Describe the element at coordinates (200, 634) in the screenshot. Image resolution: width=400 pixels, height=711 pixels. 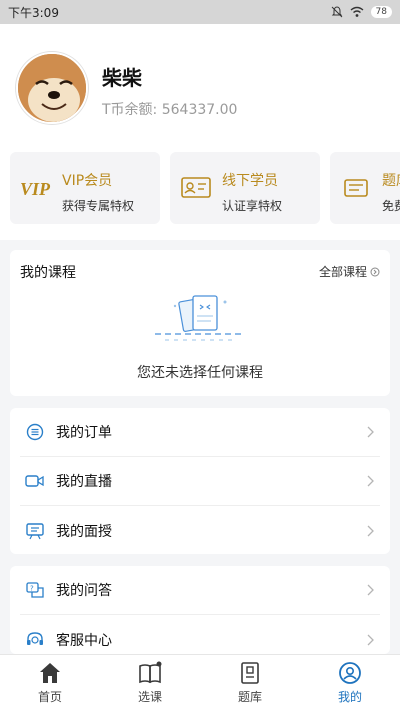
I see `menu-item-service: 客服中心` at that location.